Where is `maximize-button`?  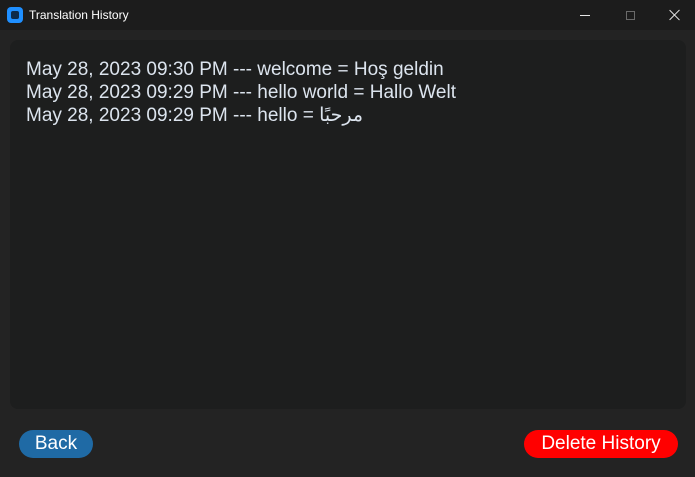
maximize-button is located at coordinates (630, 15).